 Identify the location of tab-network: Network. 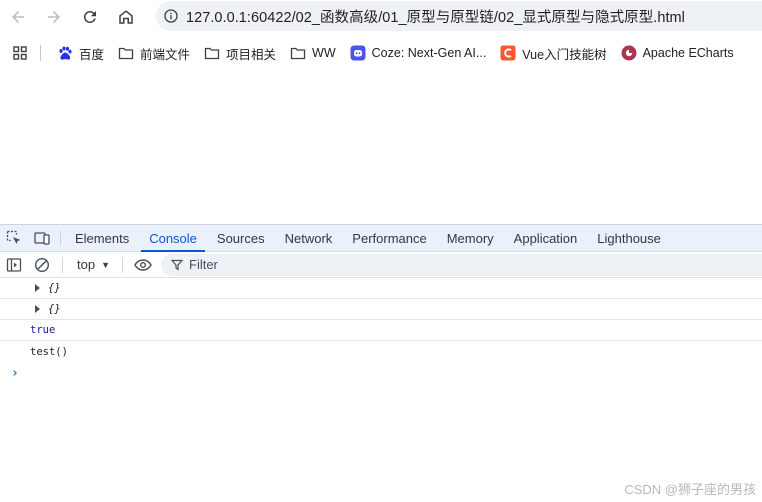
(309, 238).